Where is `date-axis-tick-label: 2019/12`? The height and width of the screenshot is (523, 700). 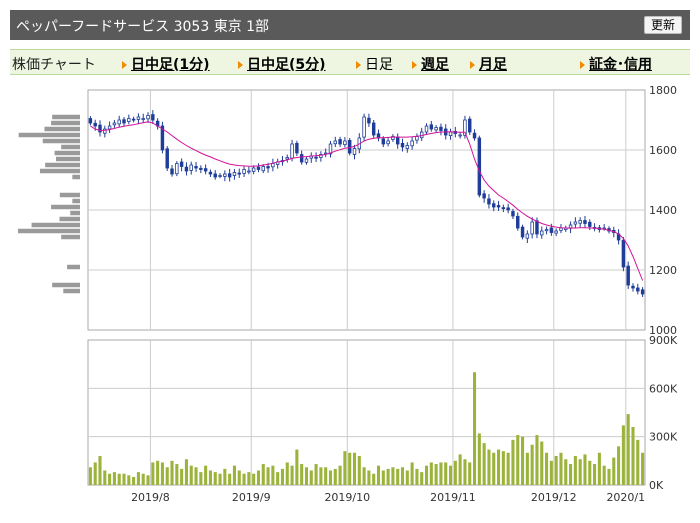 date-axis-tick-label: 2019/12 is located at coordinates (554, 497).